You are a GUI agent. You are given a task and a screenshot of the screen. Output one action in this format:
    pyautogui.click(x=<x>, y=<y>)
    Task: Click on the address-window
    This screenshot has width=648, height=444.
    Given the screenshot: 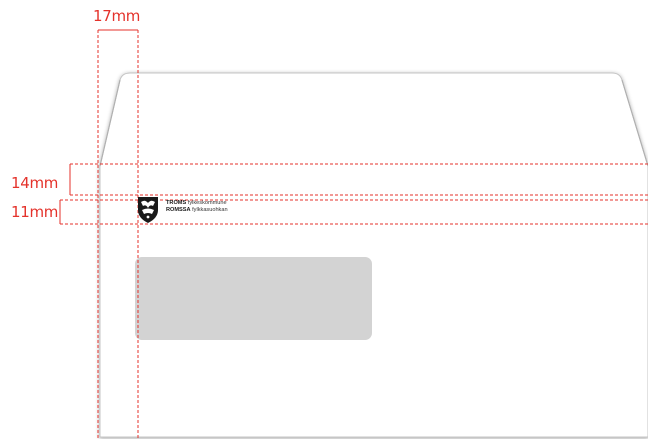 What is the action you would take?
    pyautogui.click(x=253, y=298)
    